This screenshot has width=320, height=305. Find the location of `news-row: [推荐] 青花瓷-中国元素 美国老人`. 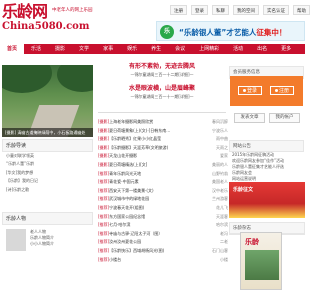

news-row: [推荐] 青花瓷-中国元素 美国老人 is located at coordinates (163, 182).